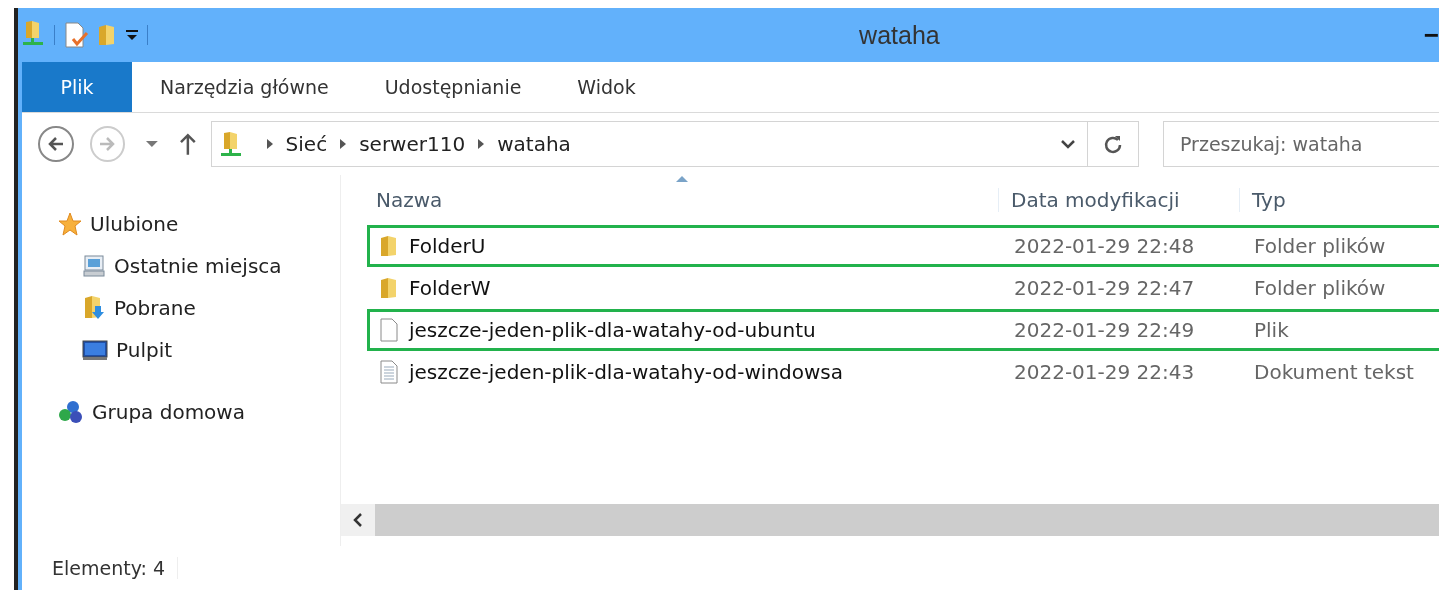  What do you see at coordinates (71, 412) in the screenshot?
I see `homegroup-icon` at bounding box center [71, 412].